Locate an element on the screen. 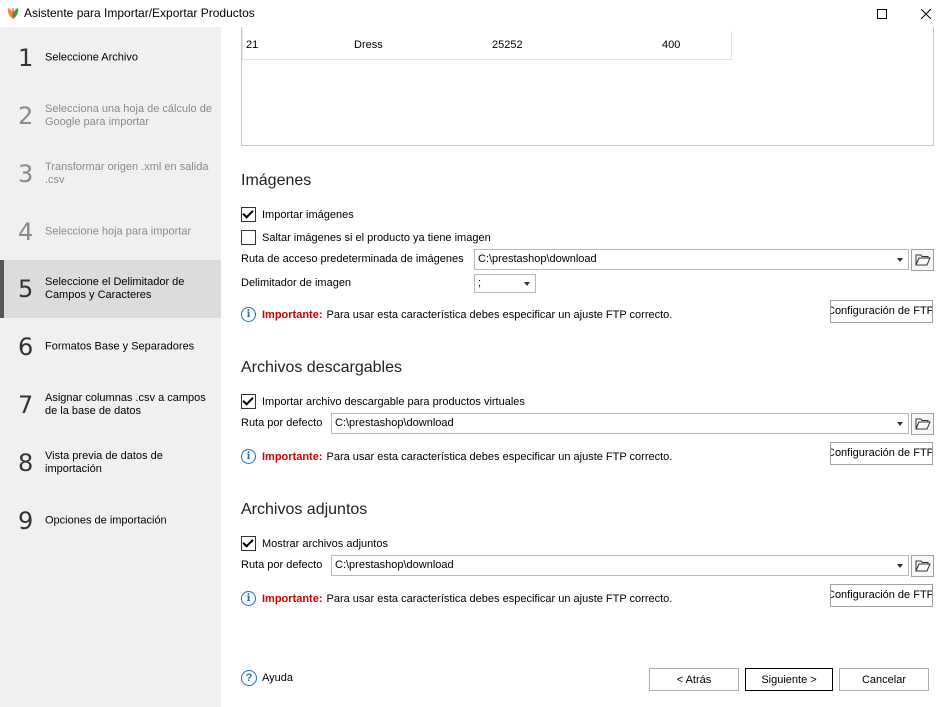 The image size is (947, 707). skip-images-checkbox is located at coordinates (248, 237).